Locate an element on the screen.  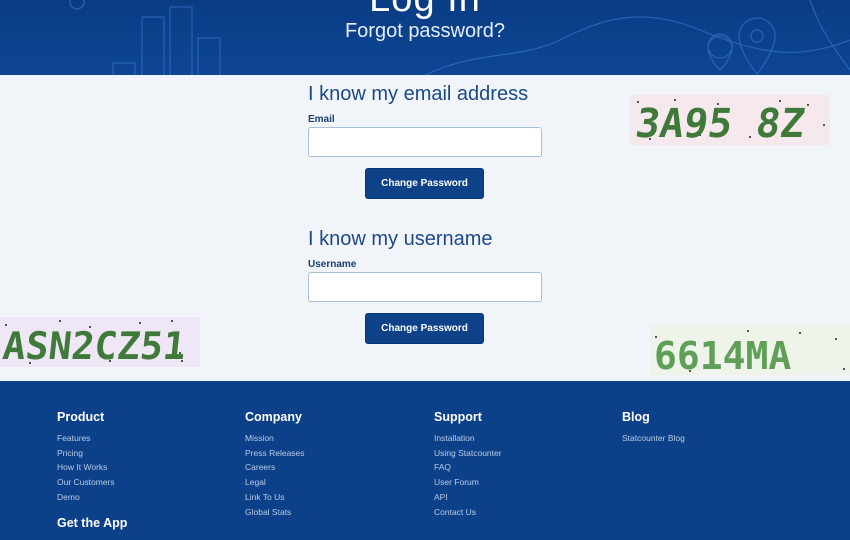
footer-link-our-customers: Our Customers is located at coordinates (86, 482).